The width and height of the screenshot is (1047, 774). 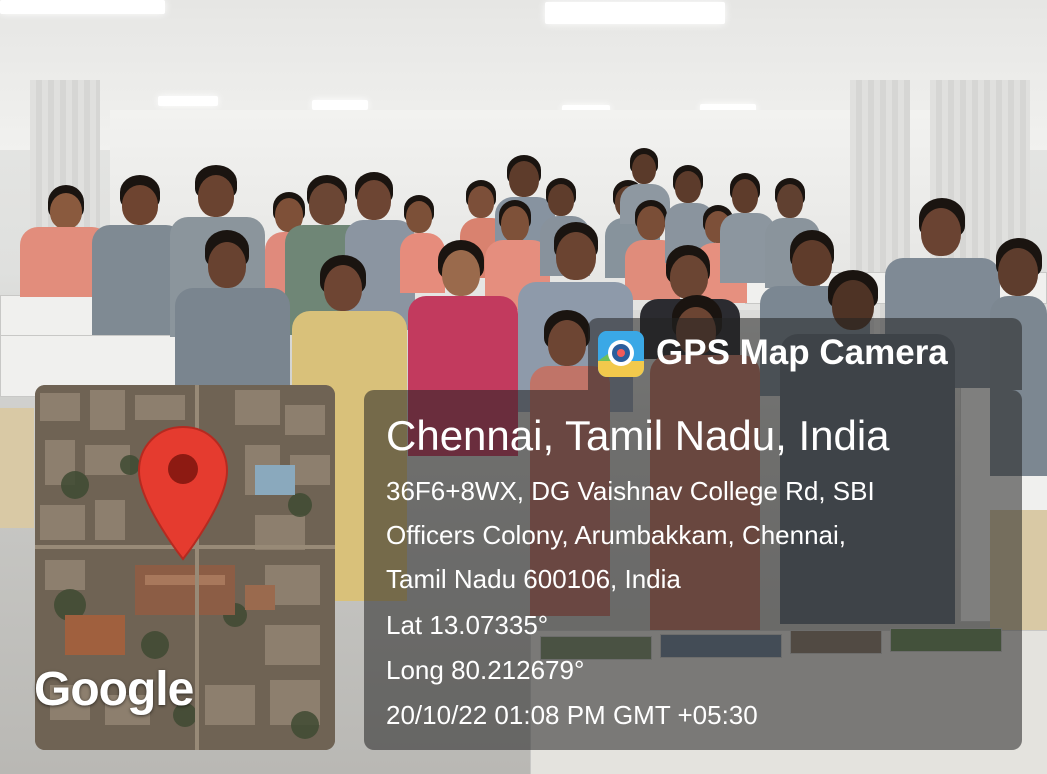 What do you see at coordinates (621, 354) in the screenshot?
I see `gps-map-camera-icon` at bounding box center [621, 354].